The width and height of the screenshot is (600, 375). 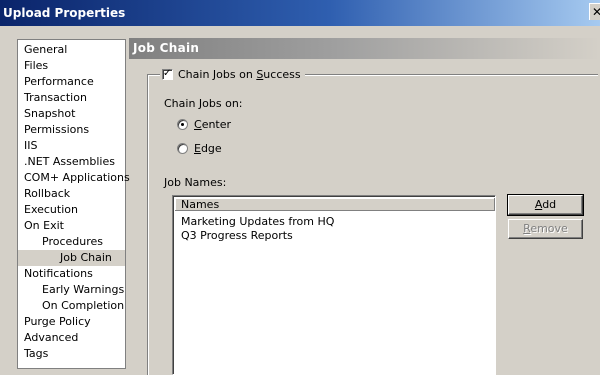 I want to click on sidebar-item-purge-policy: Purge Policy, so click(x=71, y=322).